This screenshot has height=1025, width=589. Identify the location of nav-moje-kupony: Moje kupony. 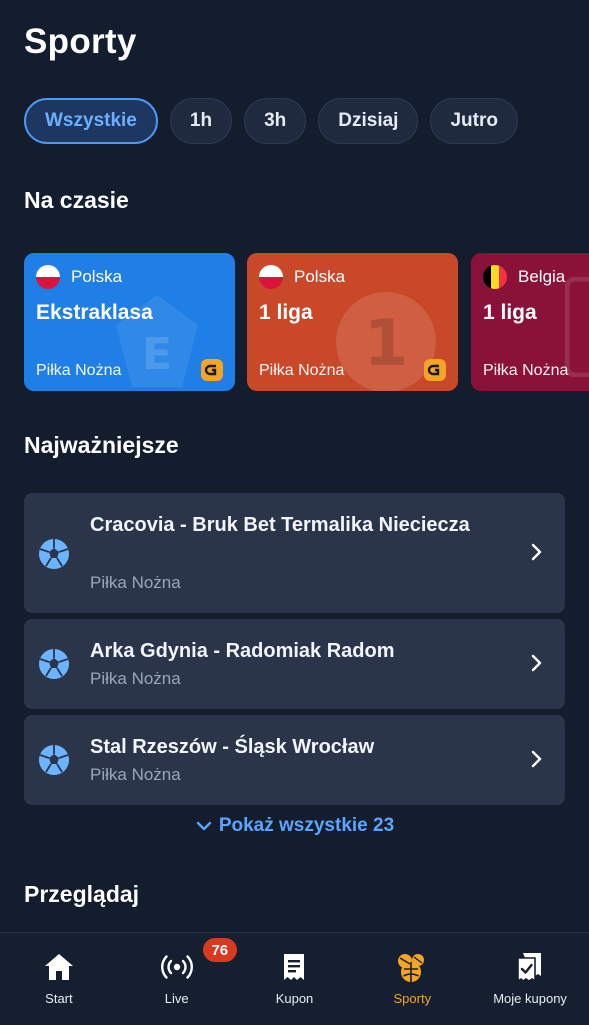
(530, 979).